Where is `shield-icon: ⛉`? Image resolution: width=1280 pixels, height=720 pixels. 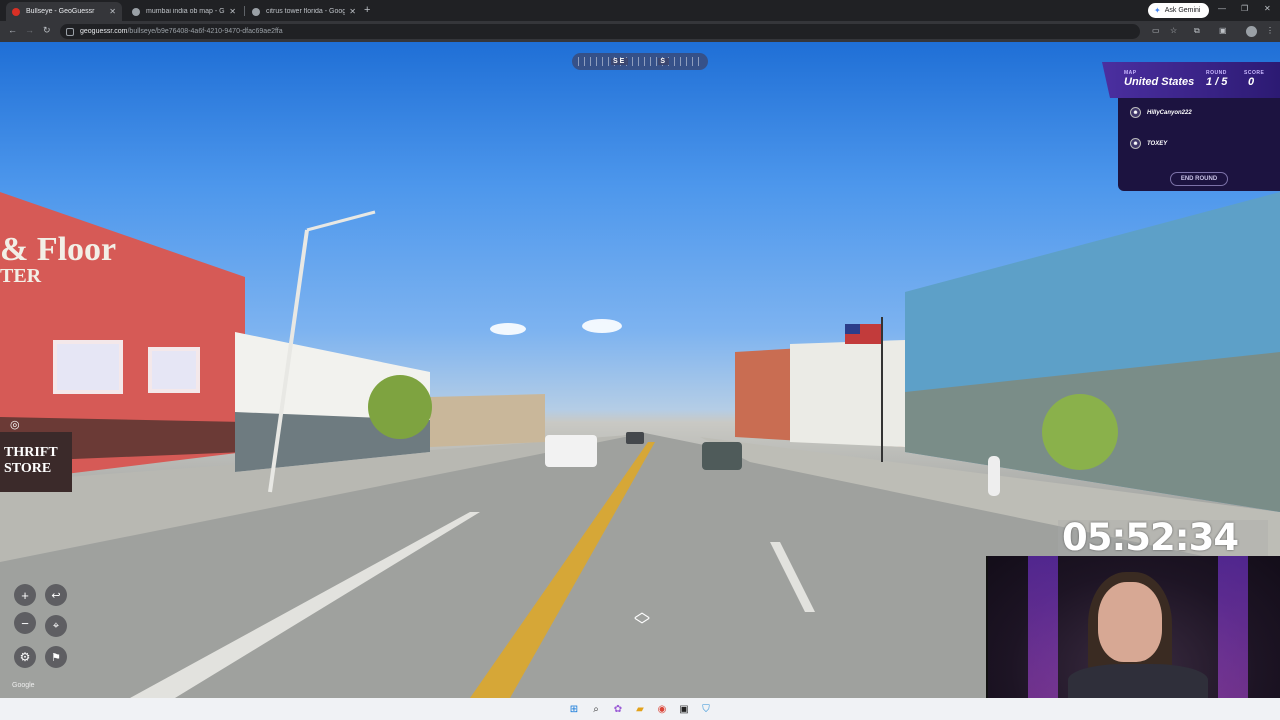 shield-icon: ⛉ is located at coordinates (706, 709).